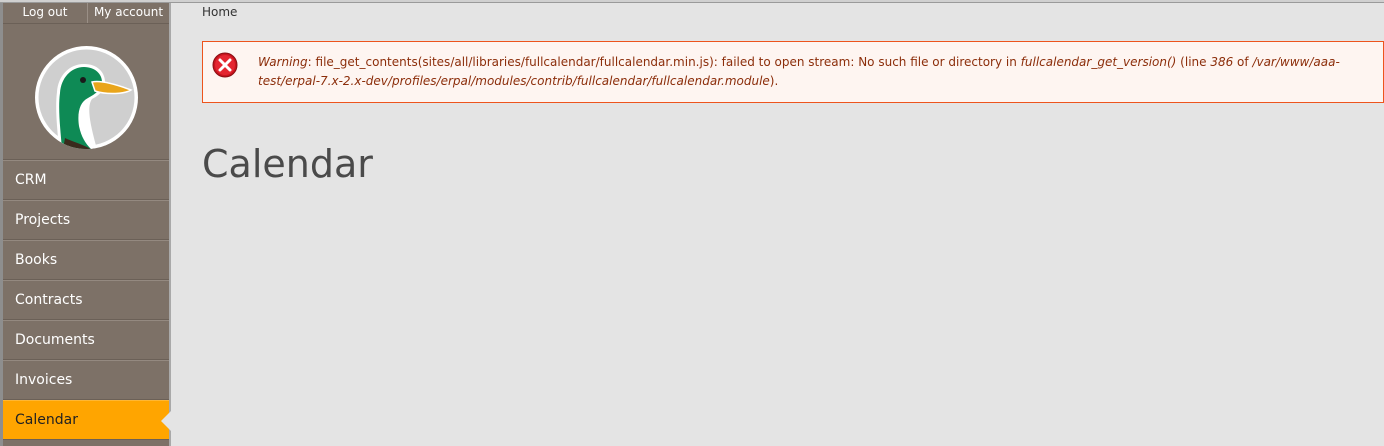 The height and width of the screenshot is (446, 1384). What do you see at coordinates (49, 300) in the screenshot?
I see `nav-item-label: Contracts` at bounding box center [49, 300].